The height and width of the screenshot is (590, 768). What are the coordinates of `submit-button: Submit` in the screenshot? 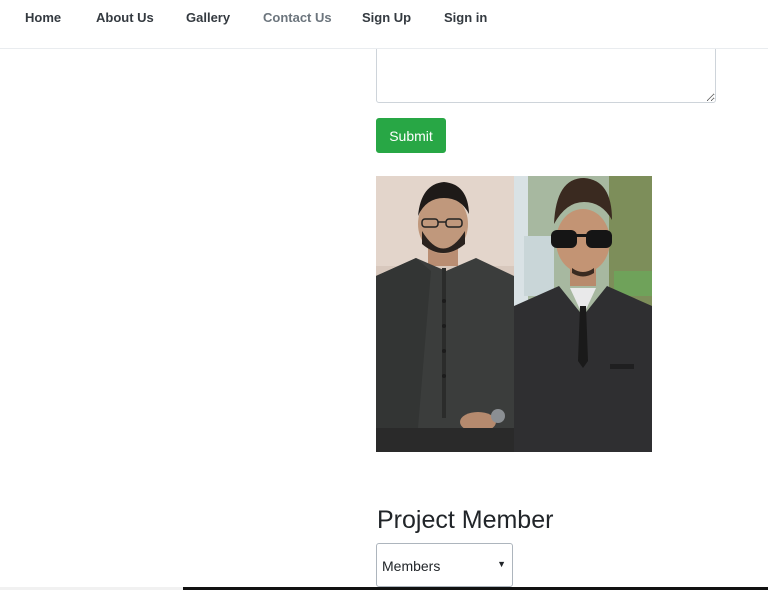 It's located at (411, 135).